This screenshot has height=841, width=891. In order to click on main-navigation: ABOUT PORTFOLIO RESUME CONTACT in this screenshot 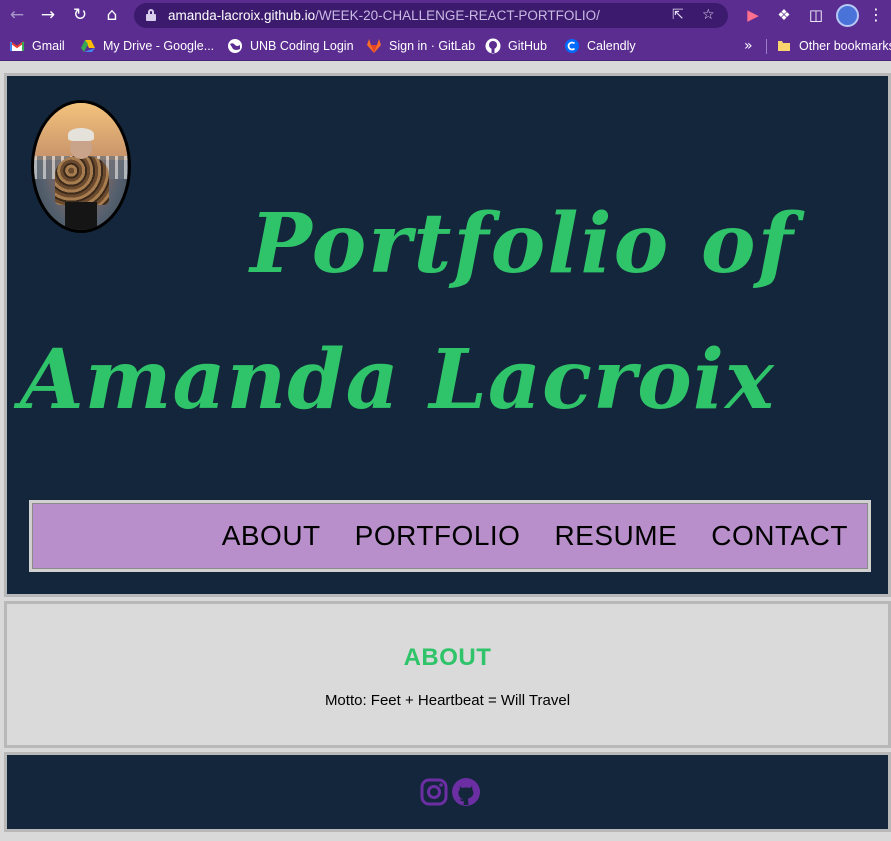, I will do `click(450, 536)`.